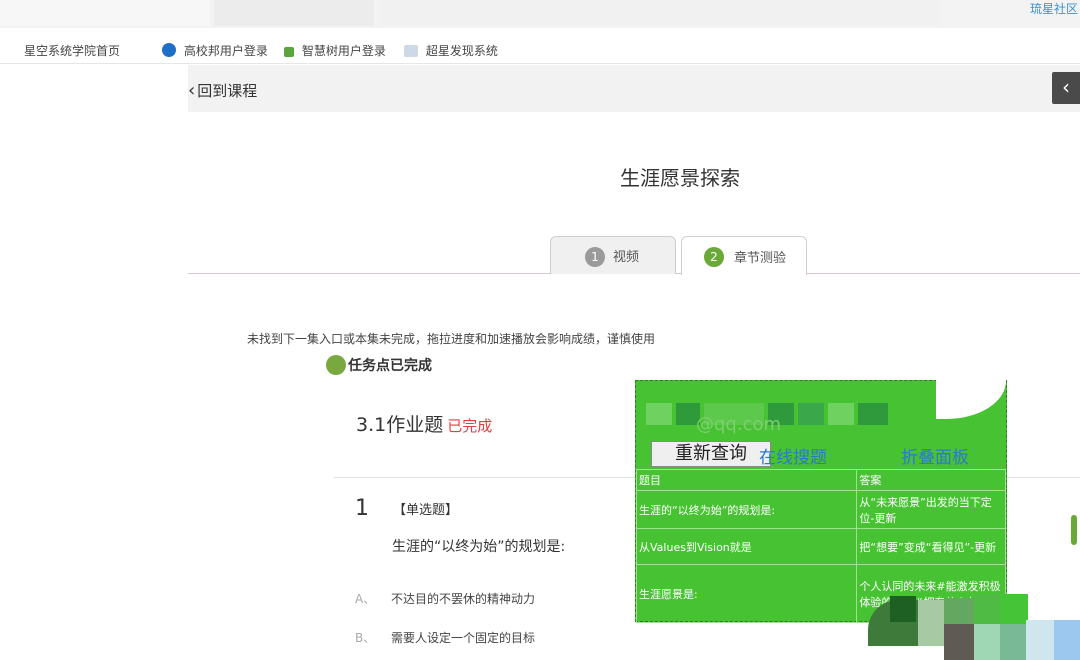 The image size is (1080, 660). I want to click on question-number: 1, so click(362, 508).